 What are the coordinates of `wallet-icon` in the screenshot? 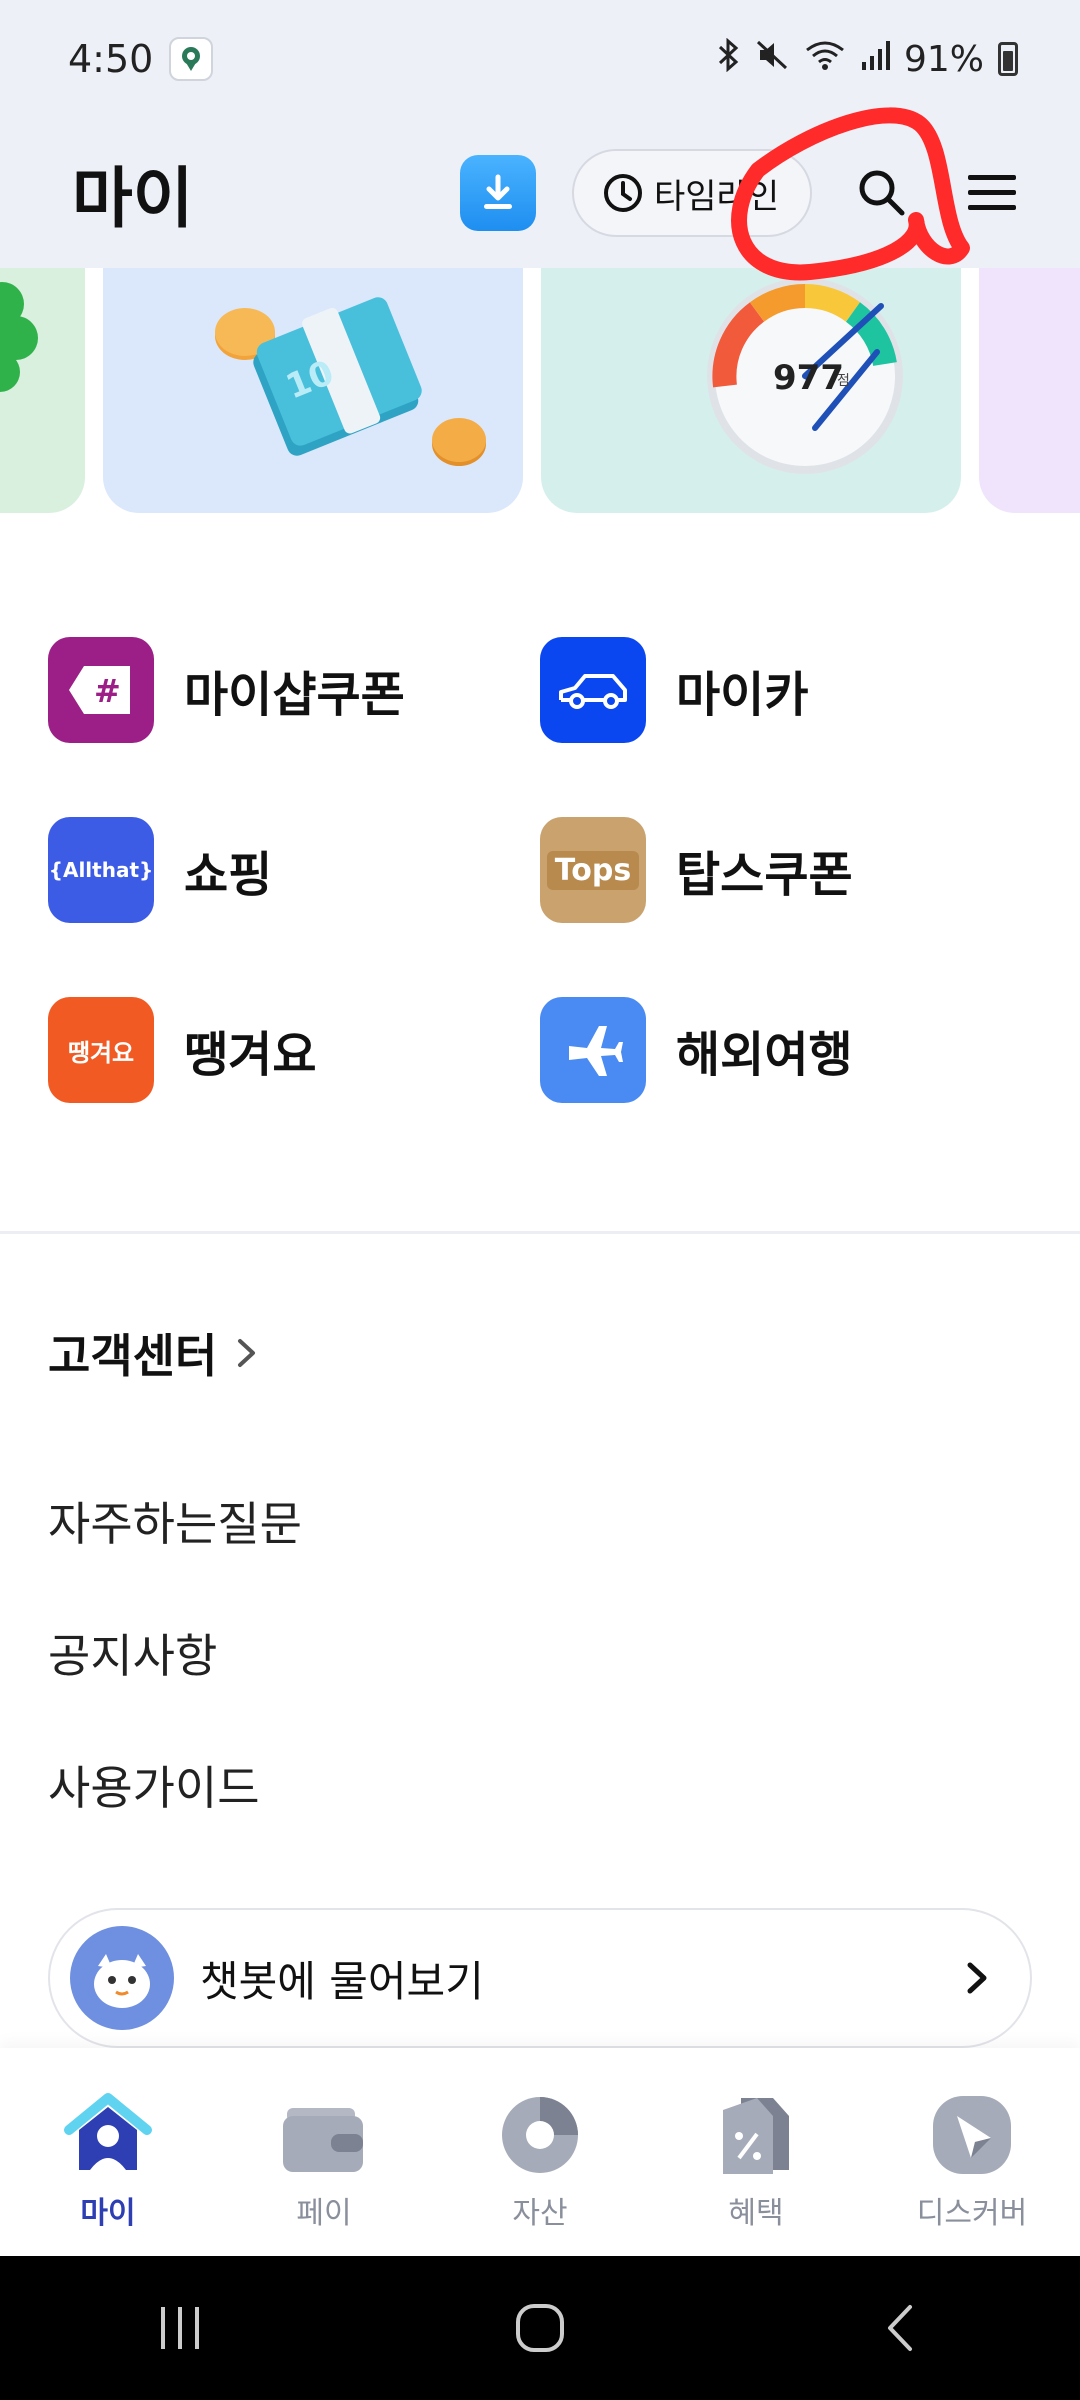 It's located at (324, 2135).